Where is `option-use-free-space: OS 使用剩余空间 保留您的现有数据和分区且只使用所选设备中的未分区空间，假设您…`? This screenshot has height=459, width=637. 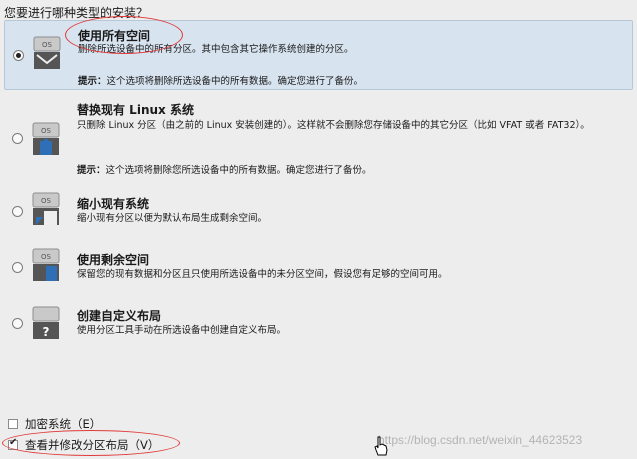
option-use-free-space: OS 使用剩余空间 保留您的现有数据和分区且只使用所选设备中的未分区空间，假设您… is located at coordinates (318, 268).